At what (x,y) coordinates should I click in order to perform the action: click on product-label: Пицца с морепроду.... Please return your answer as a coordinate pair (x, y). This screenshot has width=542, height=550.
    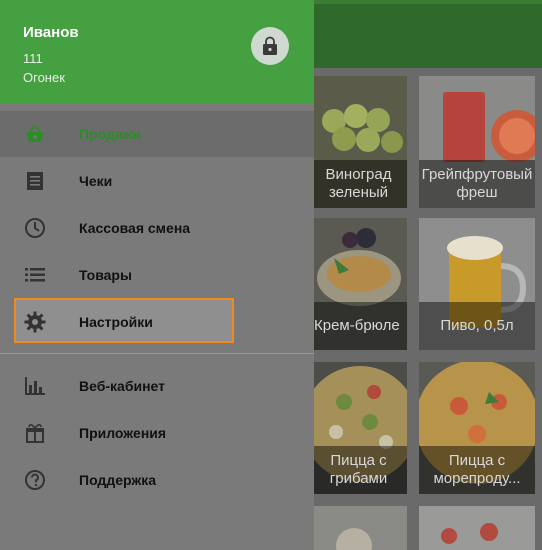
    Looking at the image, I should click on (477, 470).